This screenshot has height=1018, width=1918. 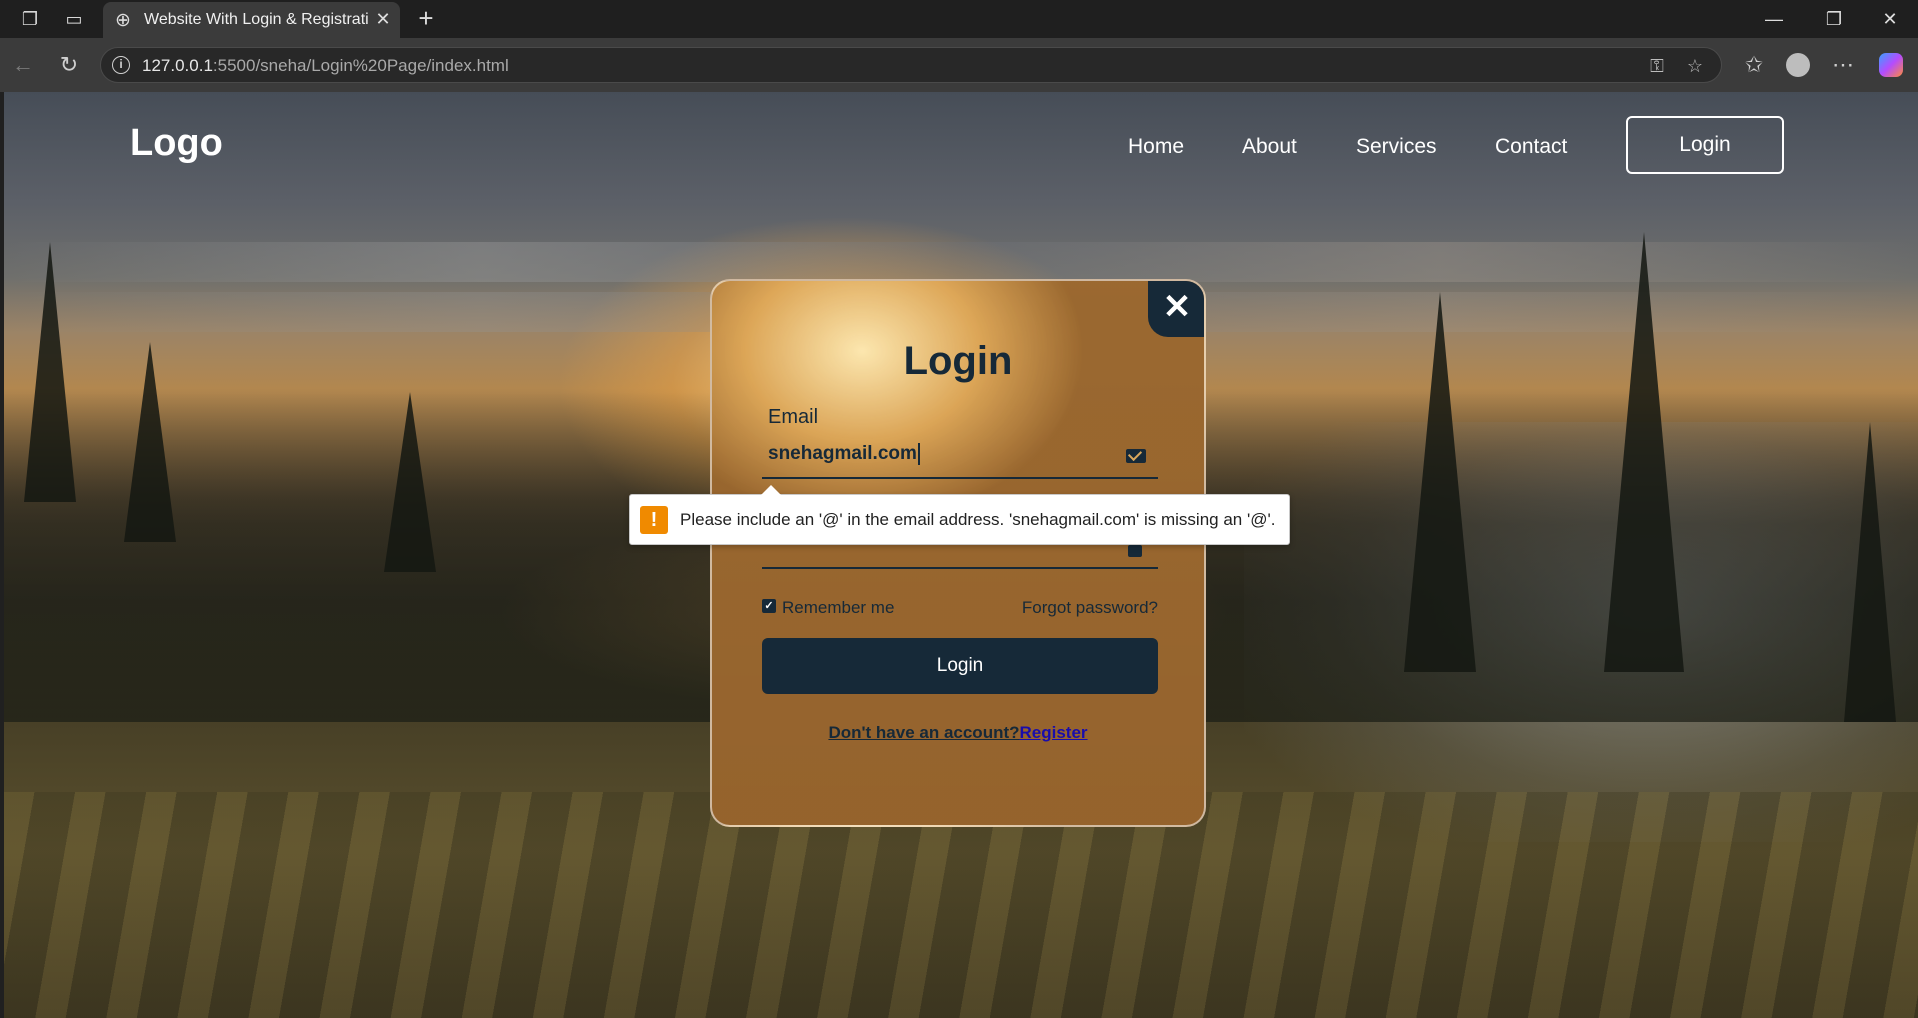 I want to click on close-icon: ✕, so click(x=1177, y=307).